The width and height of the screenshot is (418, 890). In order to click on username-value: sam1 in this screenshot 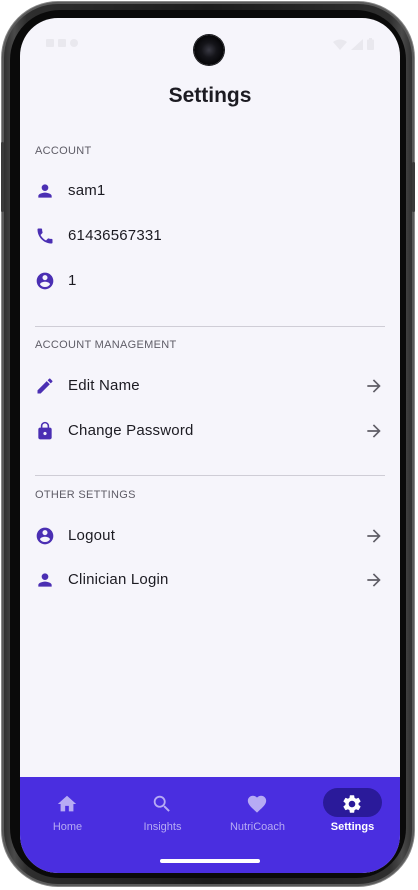, I will do `click(87, 190)`.